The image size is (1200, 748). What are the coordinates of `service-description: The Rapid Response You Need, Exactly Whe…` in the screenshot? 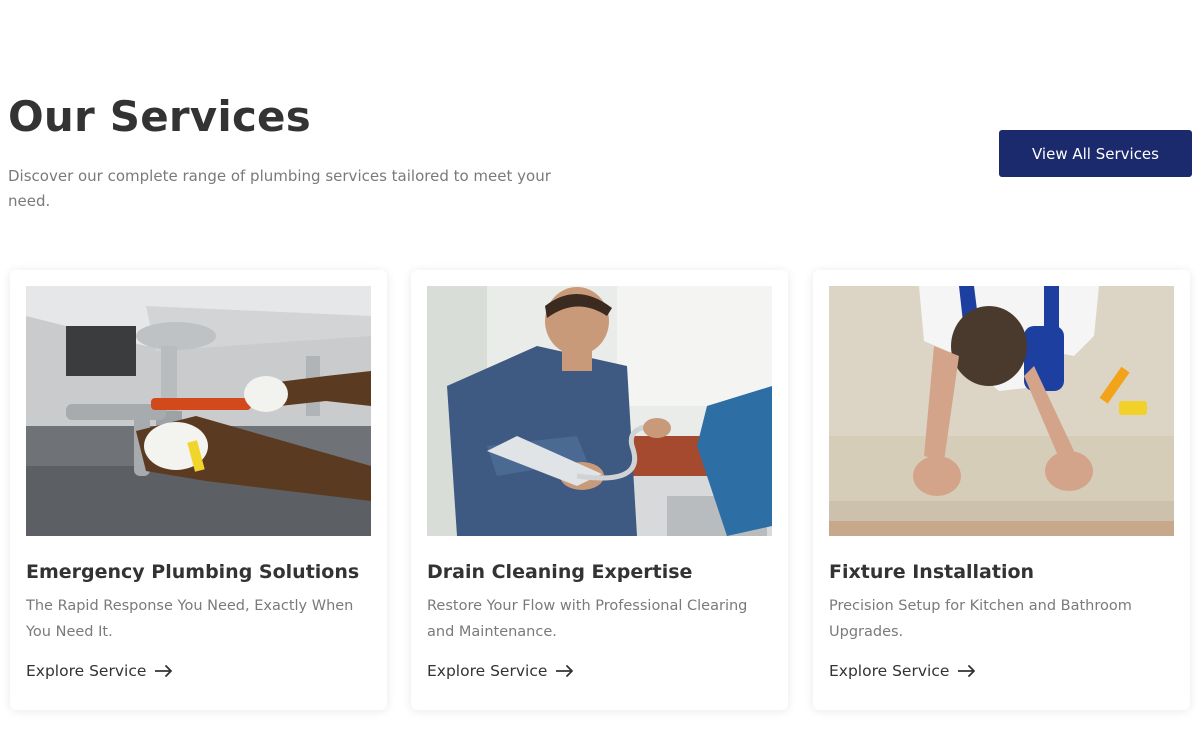 It's located at (190, 619).